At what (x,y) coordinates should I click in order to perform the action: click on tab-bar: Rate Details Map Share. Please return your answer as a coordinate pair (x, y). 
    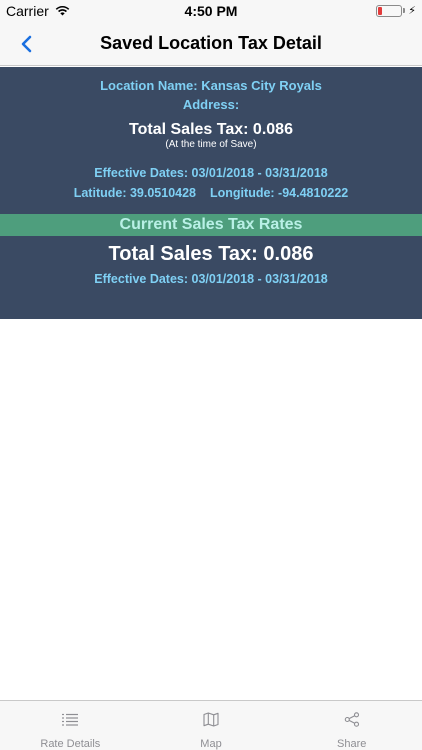
    Looking at the image, I should click on (211, 725).